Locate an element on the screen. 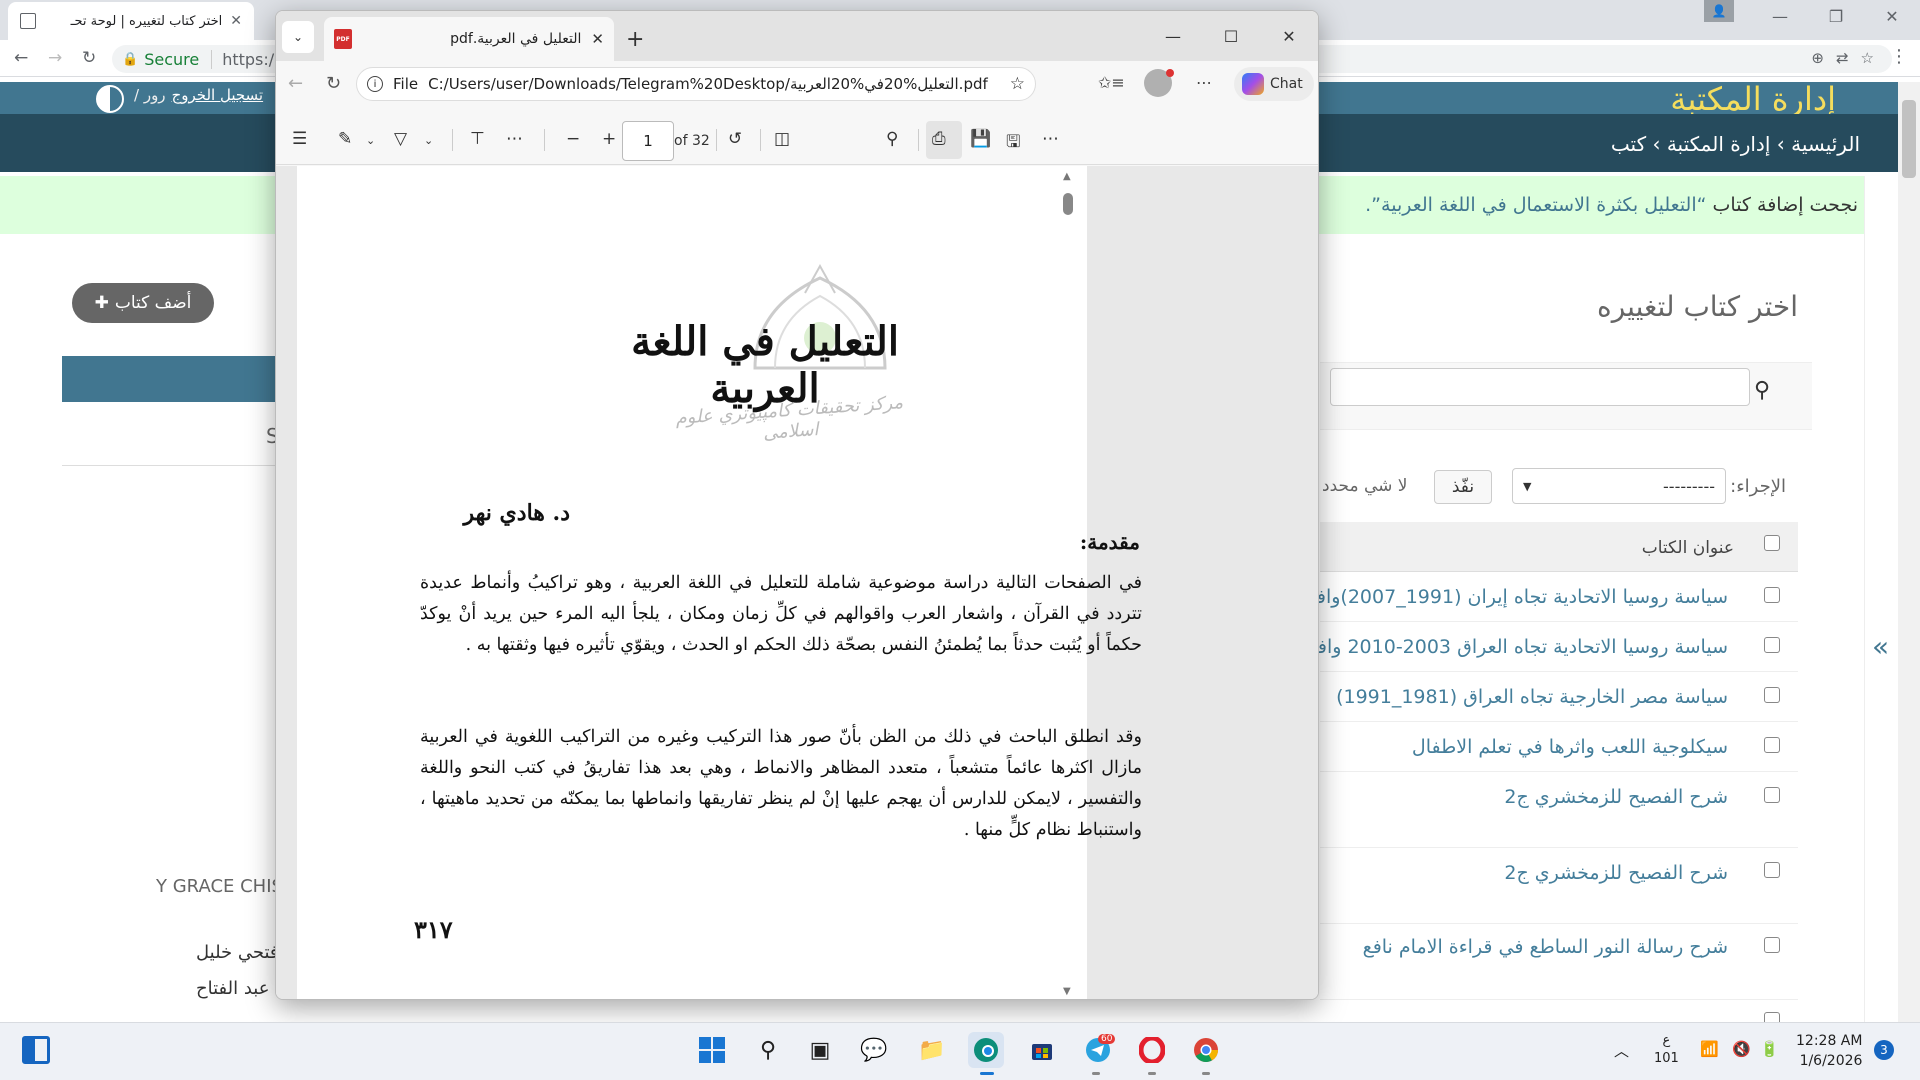 Image resolution: width=1920 pixels, height=1080 pixels. page-view-icon: ◫ is located at coordinates (782, 139).